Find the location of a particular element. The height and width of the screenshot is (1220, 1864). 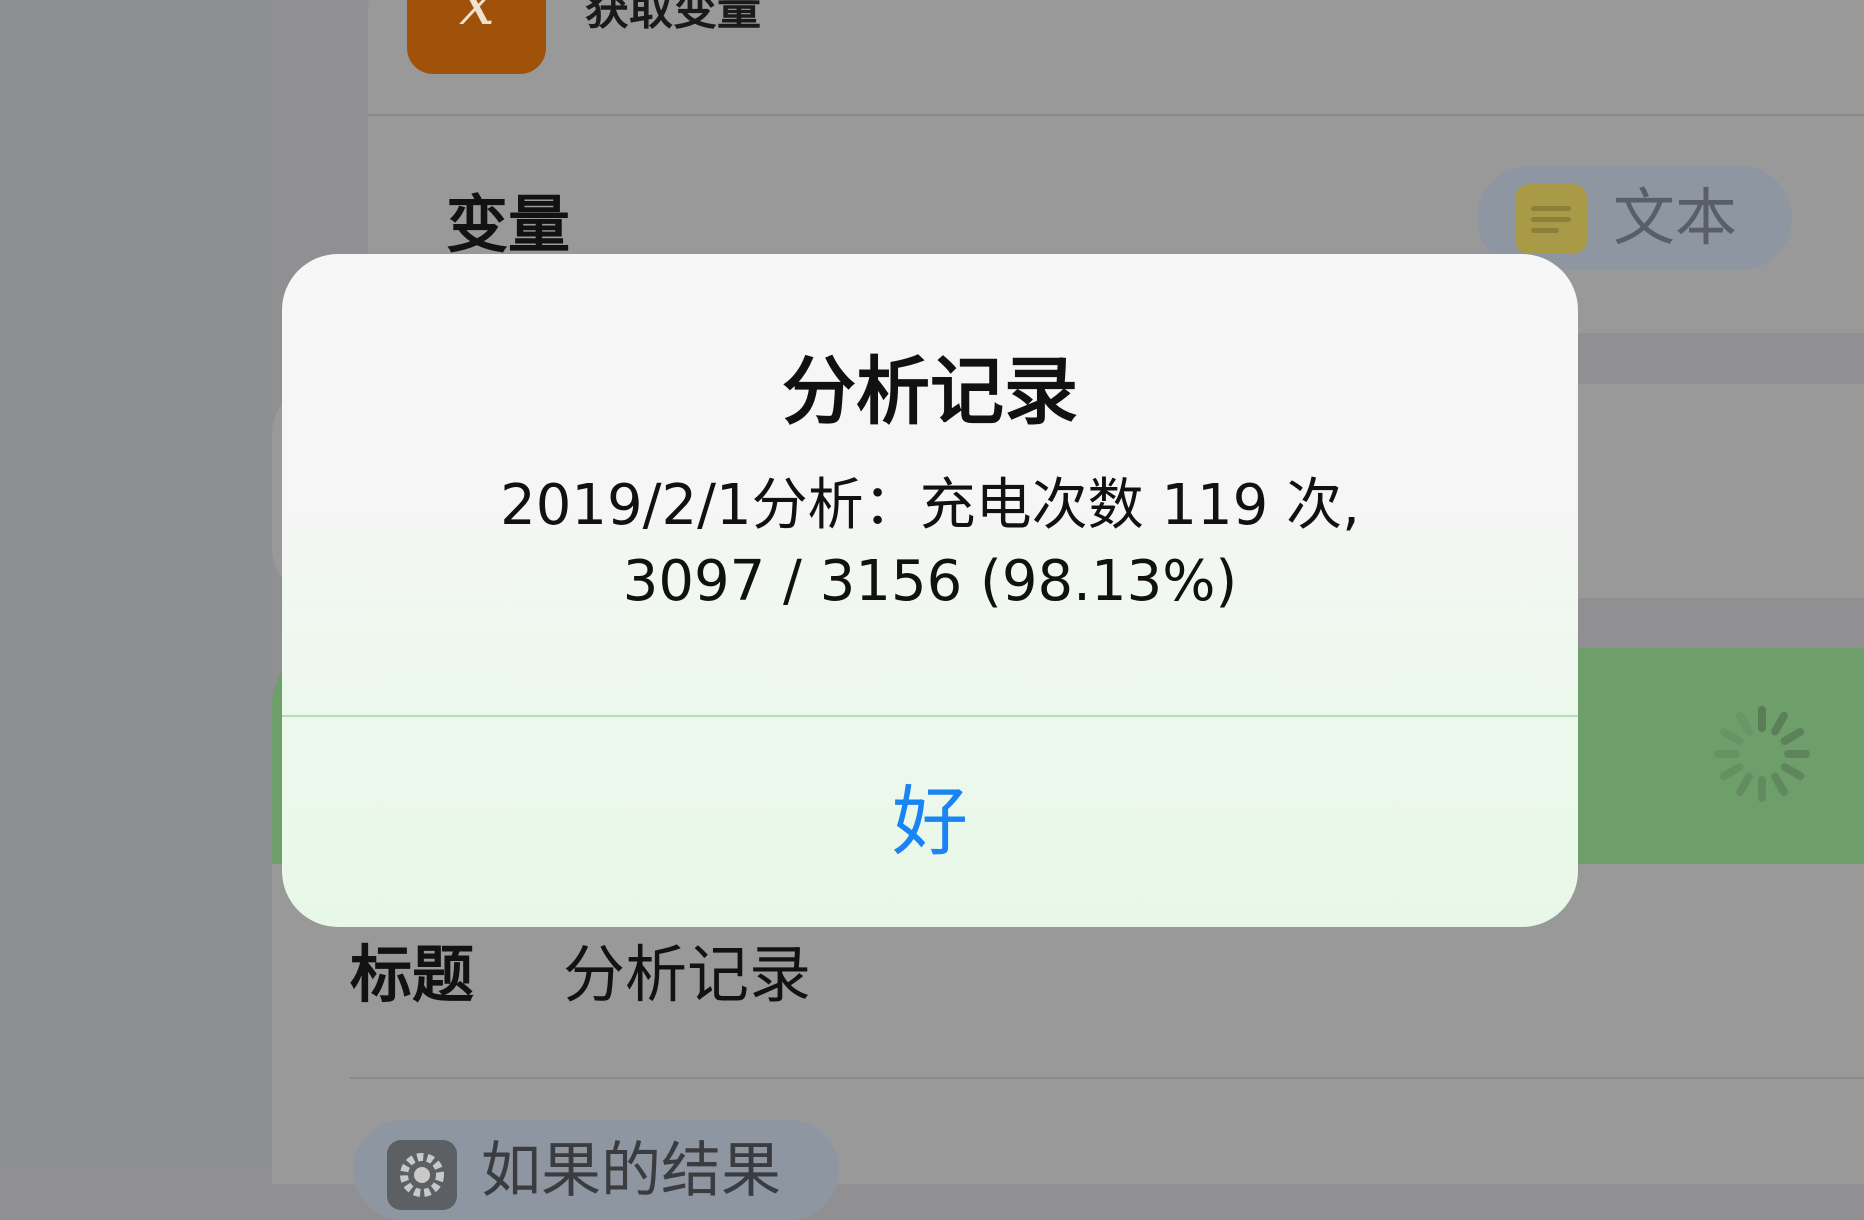

alert-title-field: 分析记录 is located at coordinates (687, 975).